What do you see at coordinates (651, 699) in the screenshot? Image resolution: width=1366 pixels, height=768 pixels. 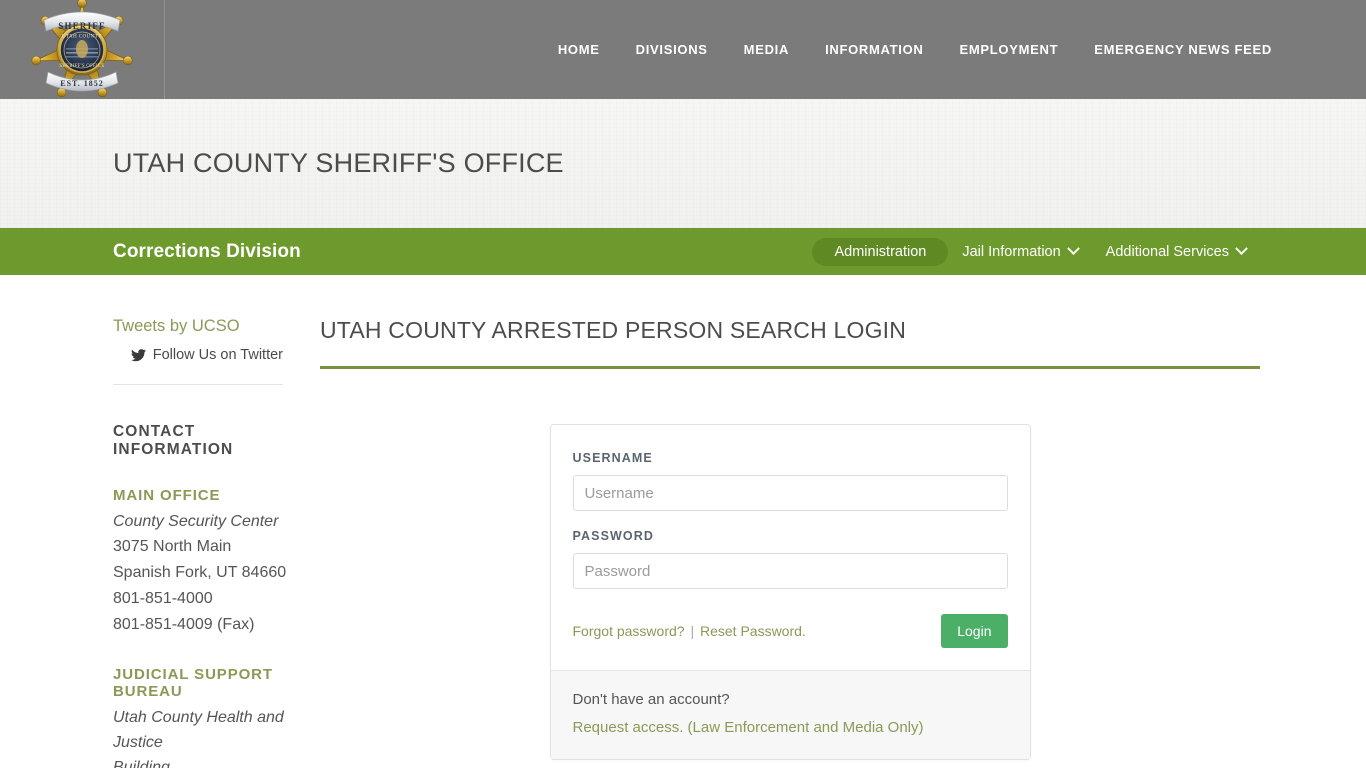 I see `no-account-text: Don't have an account?` at bounding box center [651, 699].